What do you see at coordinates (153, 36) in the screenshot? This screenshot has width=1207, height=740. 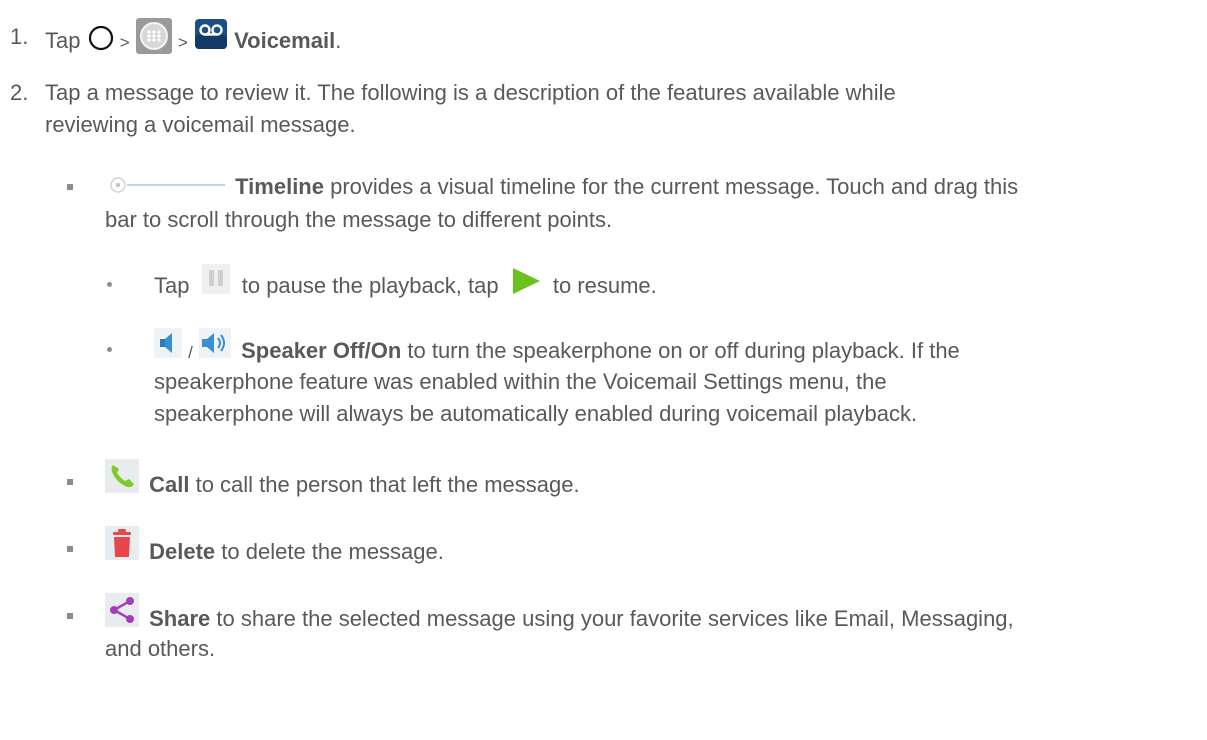 I see `apps-launcher-icon` at bounding box center [153, 36].